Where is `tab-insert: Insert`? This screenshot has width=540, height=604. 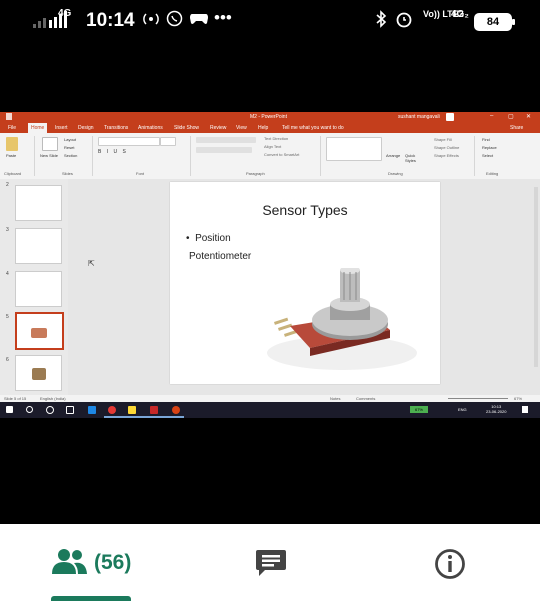
tab-insert: Insert is located at coordinates (61, 128).